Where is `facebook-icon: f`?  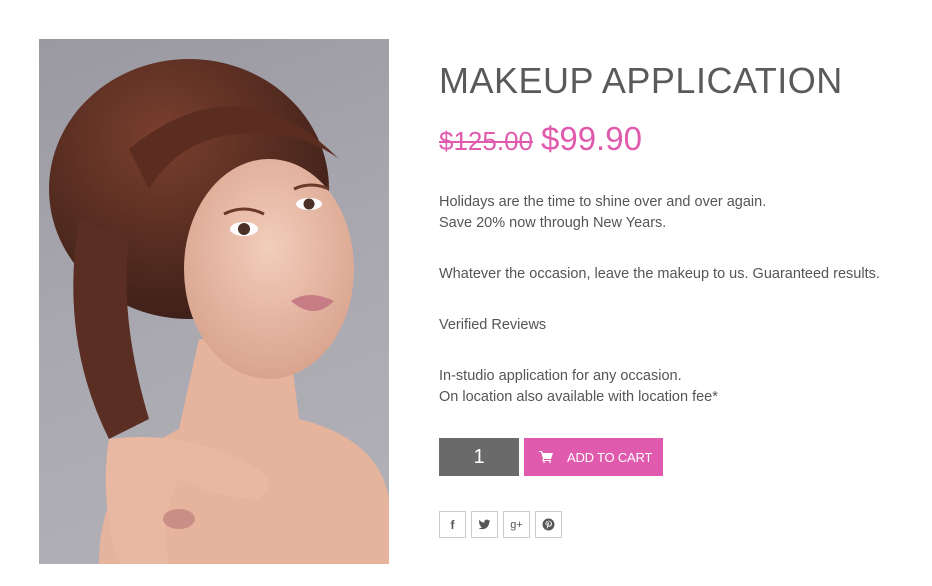 facebook-icon: f is located at coordinates (452, 524).